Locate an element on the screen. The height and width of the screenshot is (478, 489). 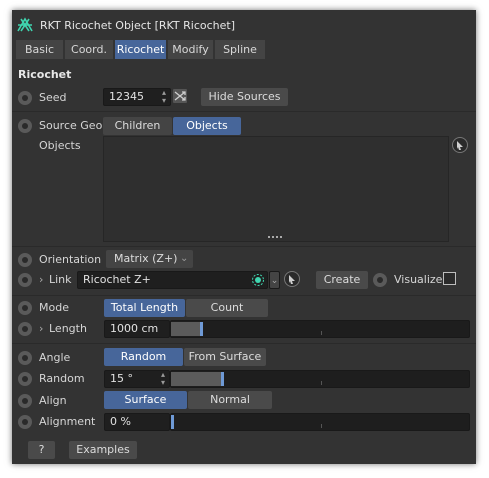
mode-keyframe-icon is located at coordinates (25, 308).